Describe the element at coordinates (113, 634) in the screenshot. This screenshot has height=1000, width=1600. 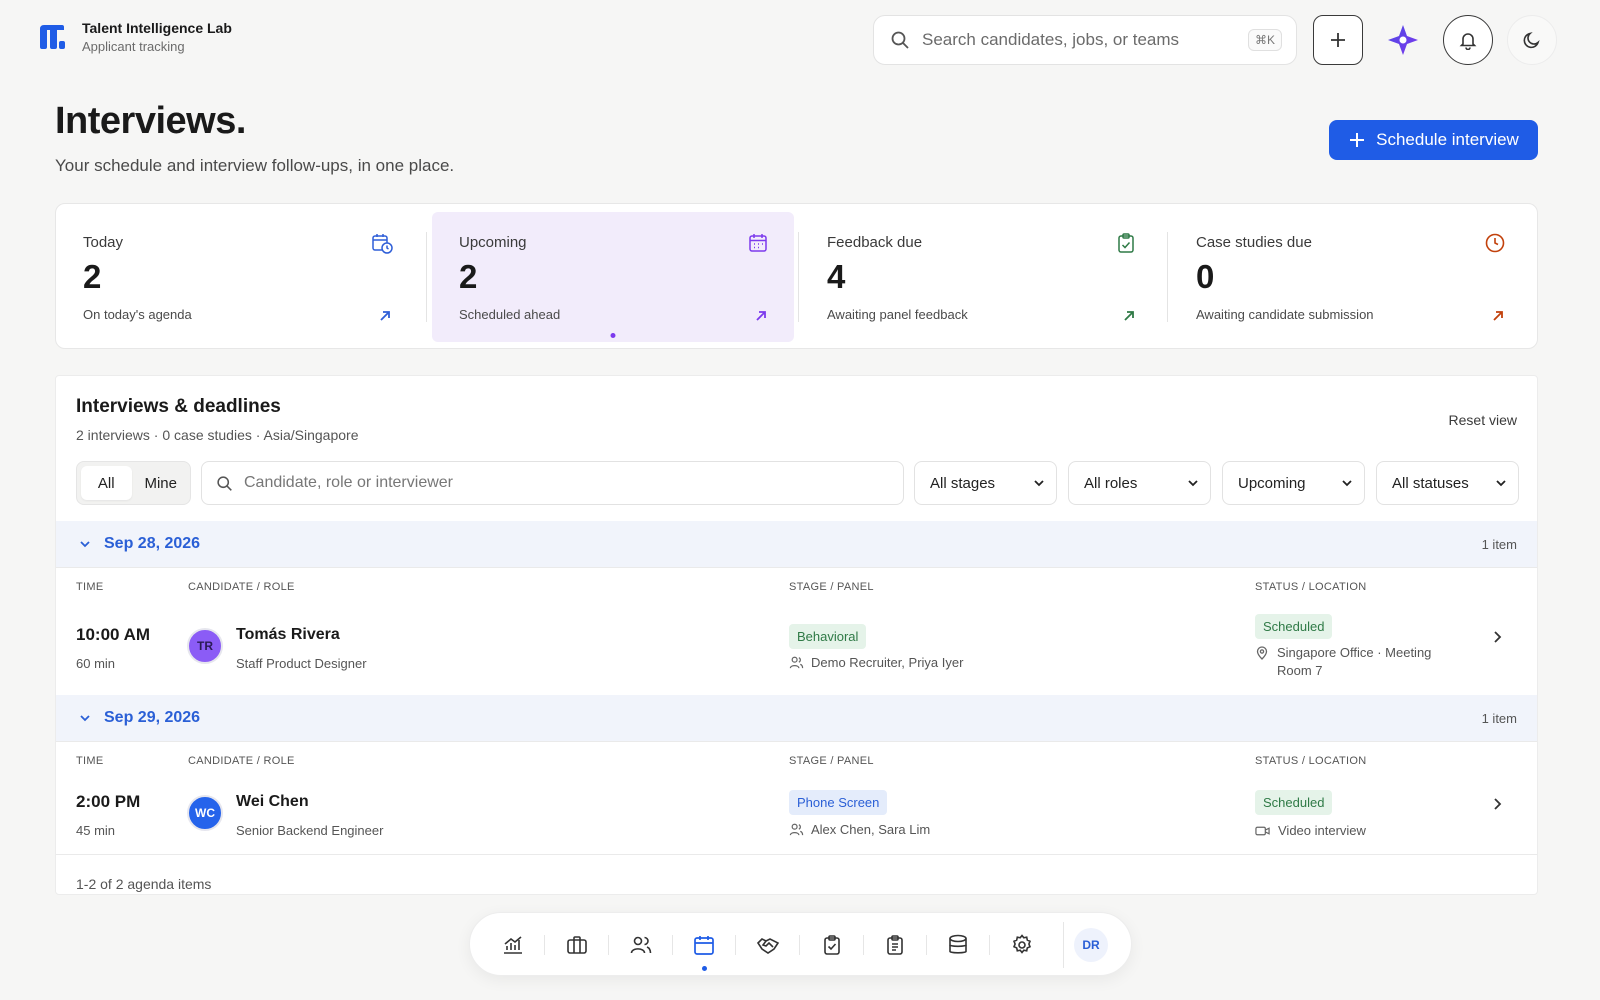
I see `row-time: 10:00 AM` at that location.